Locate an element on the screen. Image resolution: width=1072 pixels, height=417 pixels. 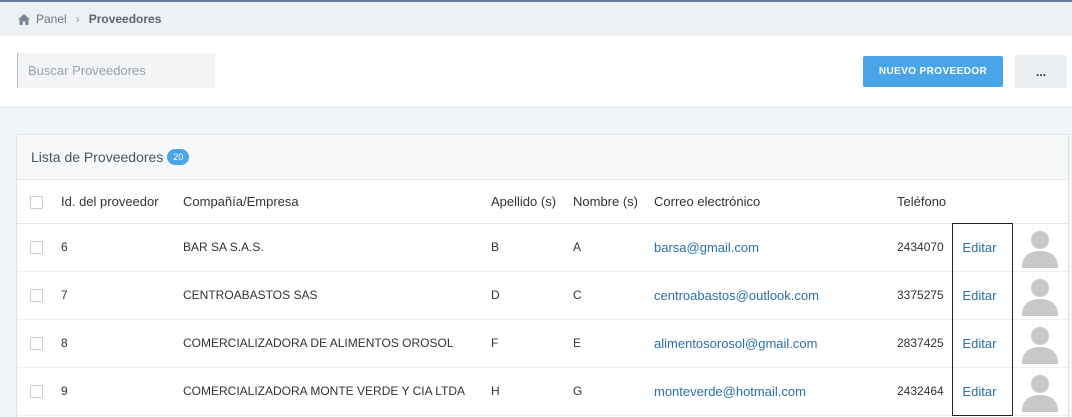
cell-phone: 2837425 is located at coordinates (920, 343).